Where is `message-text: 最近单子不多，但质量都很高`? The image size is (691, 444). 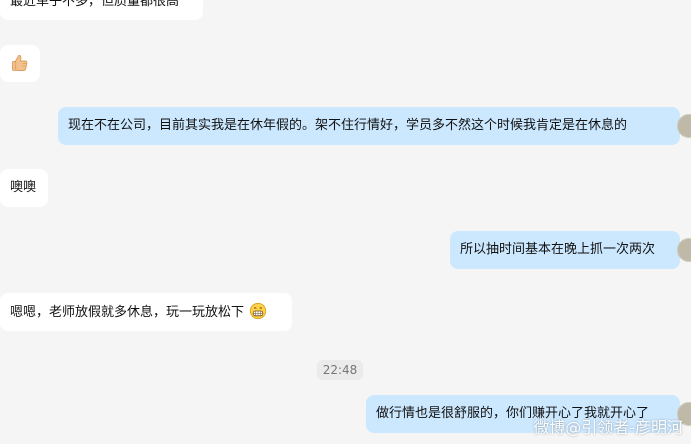
message-text: 最近单子不多，但质量都很高 is located at coordinates (95, 4).